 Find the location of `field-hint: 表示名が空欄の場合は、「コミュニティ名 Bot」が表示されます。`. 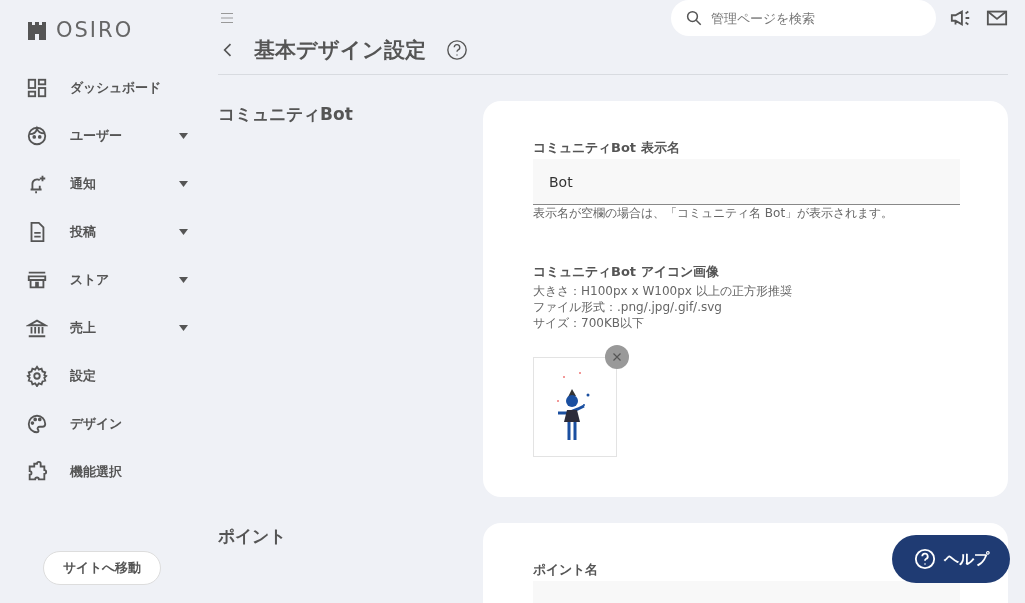

field-hint: 表示名が空欄の場合は、「コミュニティ名 Bot」が表示されます。 is located at coordinates (714, 213).